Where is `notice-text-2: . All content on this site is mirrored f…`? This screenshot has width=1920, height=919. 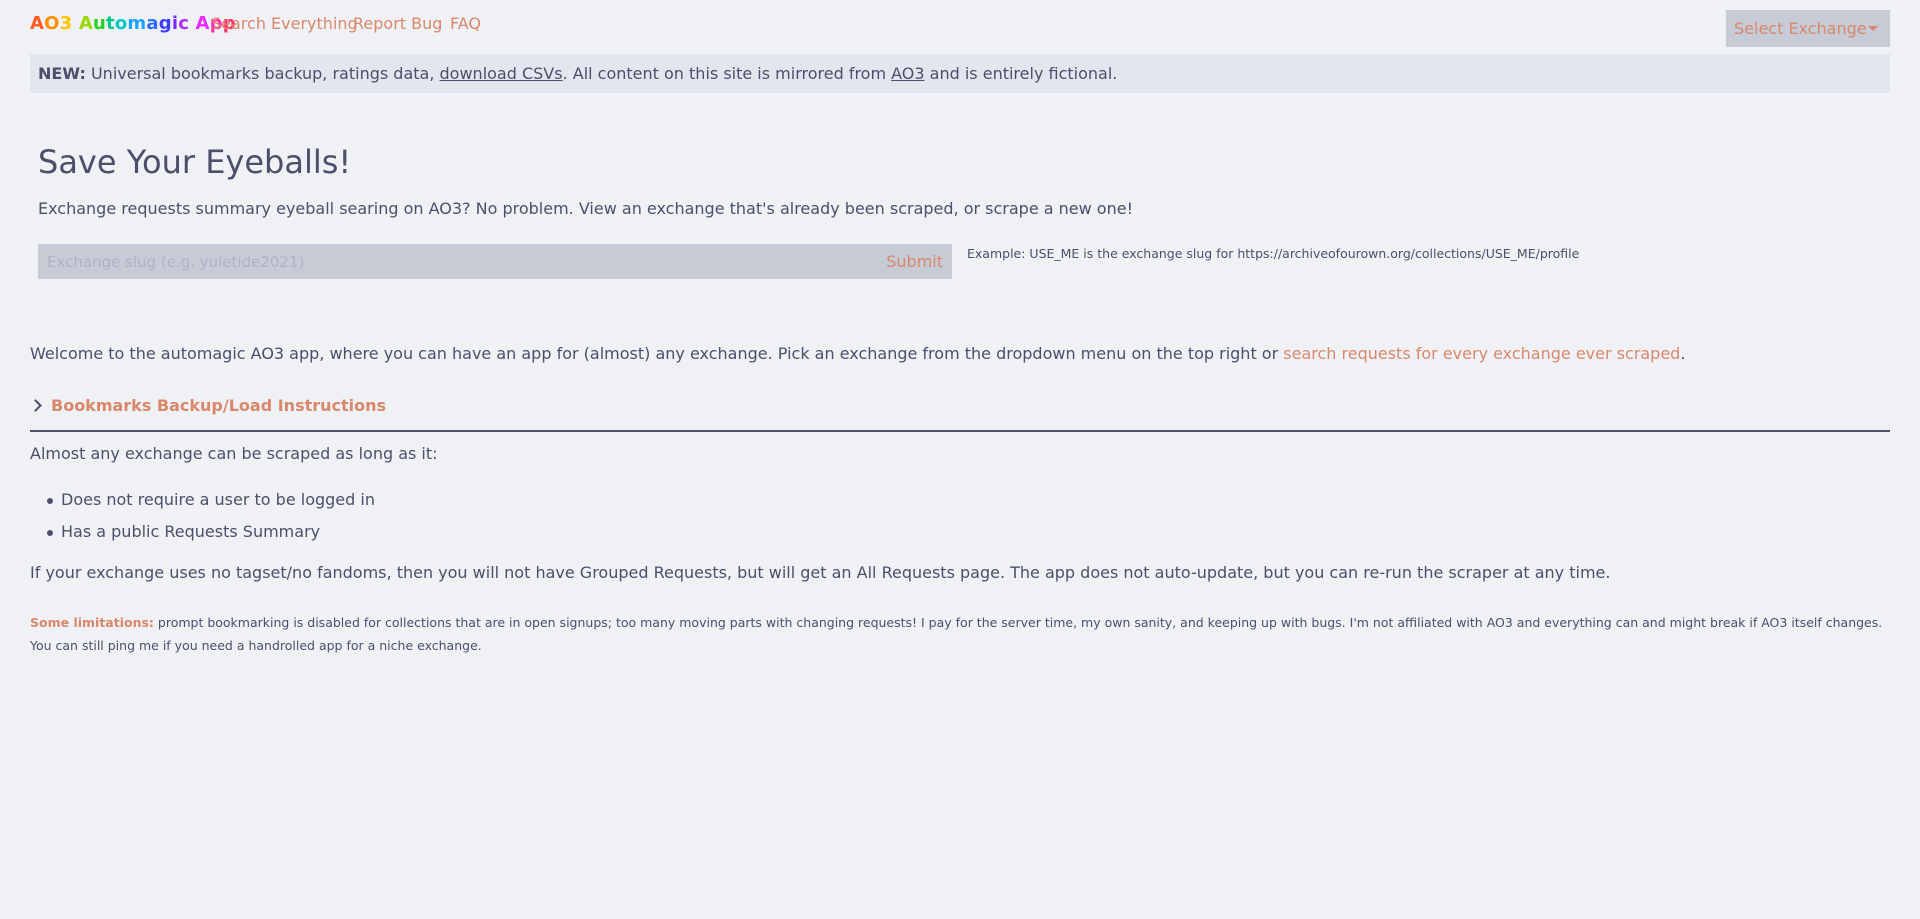 notice-text-2: . All content on this site is mirrored f… is located at coordinates (727, 73).